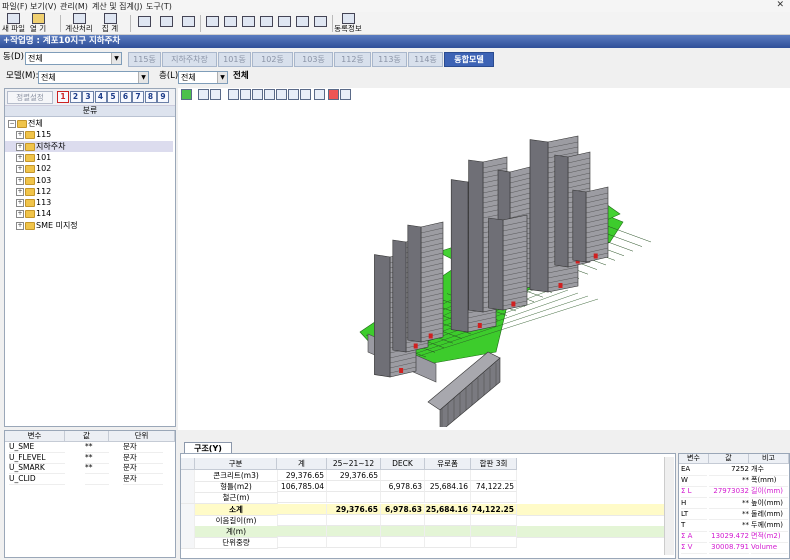  What do you see at coordinates (230, 23) in the screenshot?
I see `report-2-button` at bounding box center [230, 23].